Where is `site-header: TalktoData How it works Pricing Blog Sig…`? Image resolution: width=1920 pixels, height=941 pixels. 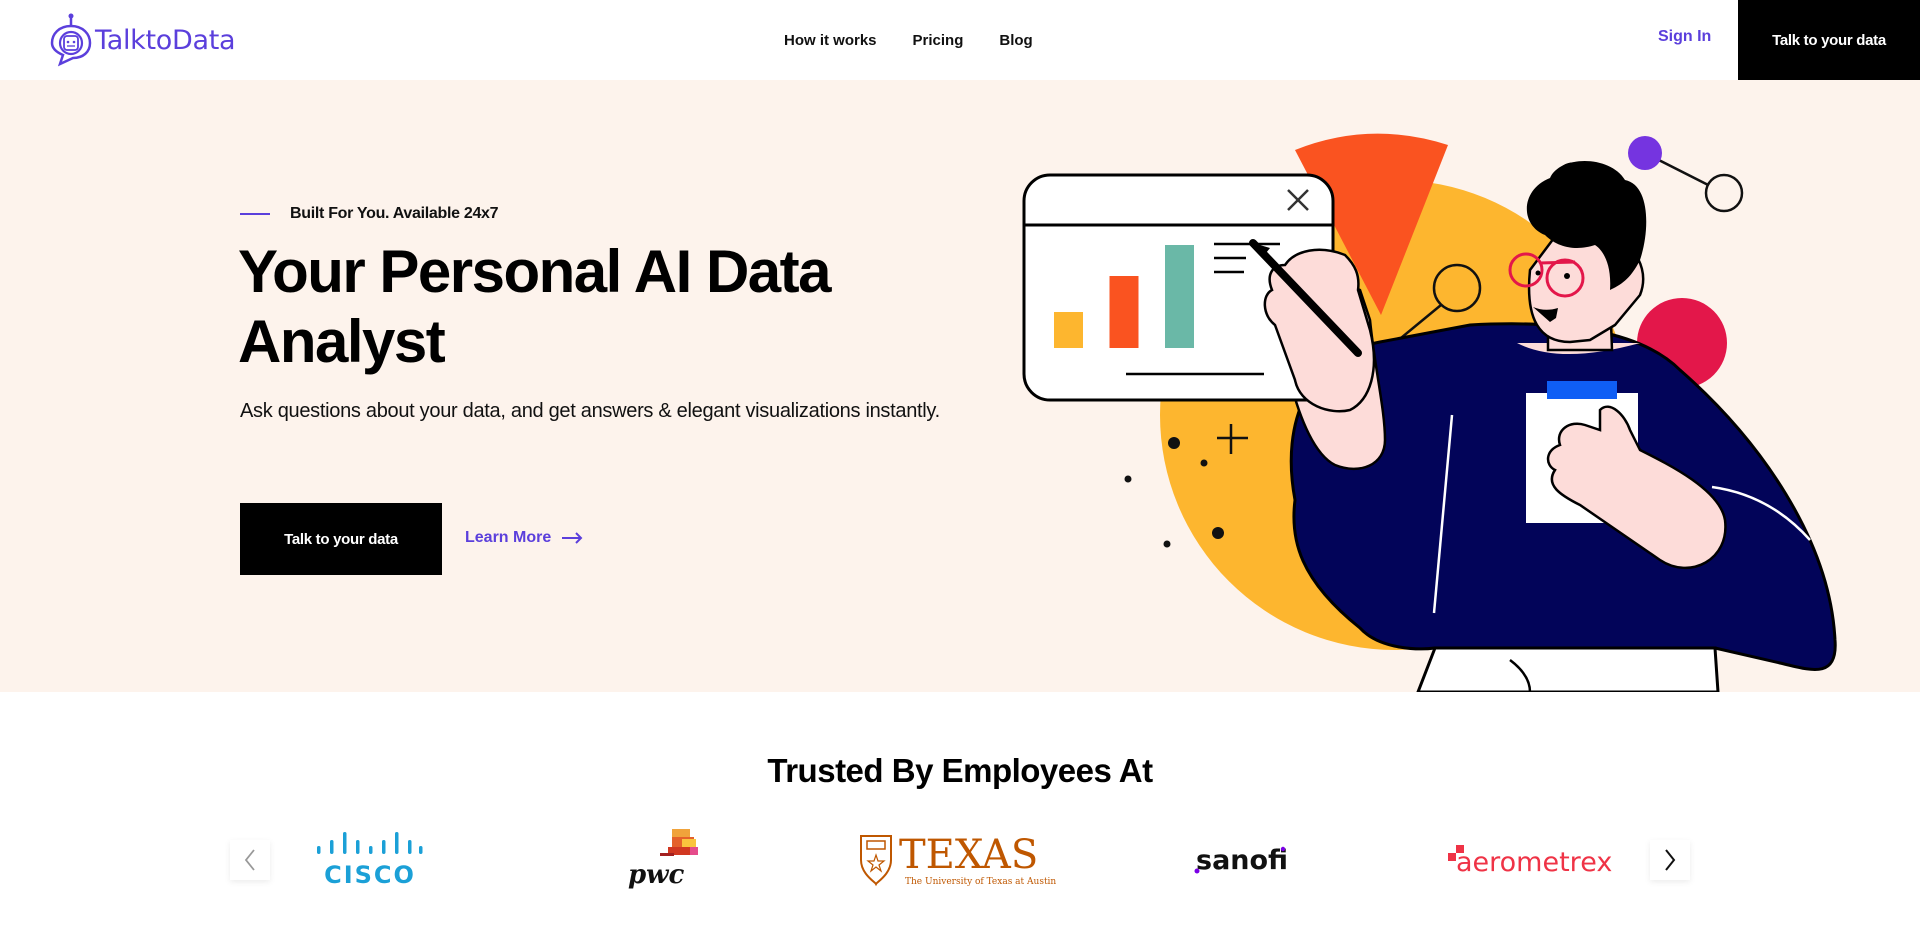 site-header: TalktoData How it works Pricing Blog Sig… is located at coordinates (960, 40).